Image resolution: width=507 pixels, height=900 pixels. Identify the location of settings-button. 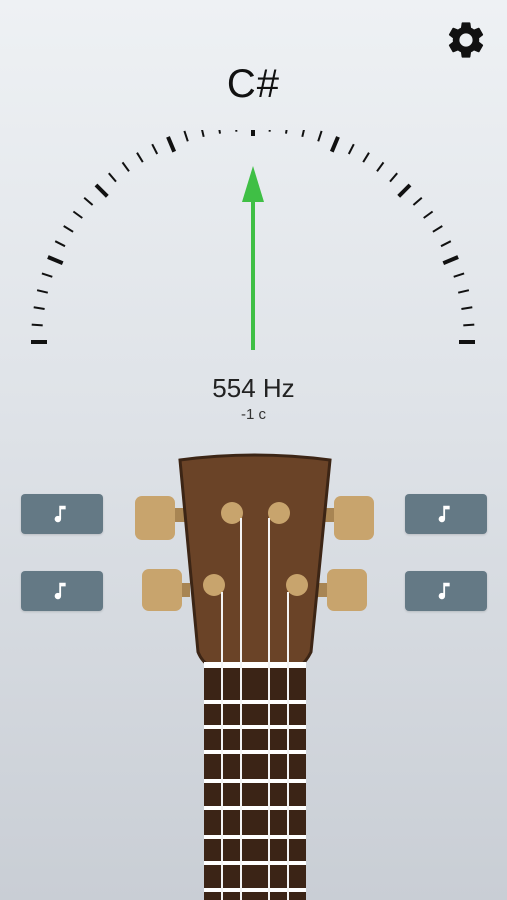
(466, 40).